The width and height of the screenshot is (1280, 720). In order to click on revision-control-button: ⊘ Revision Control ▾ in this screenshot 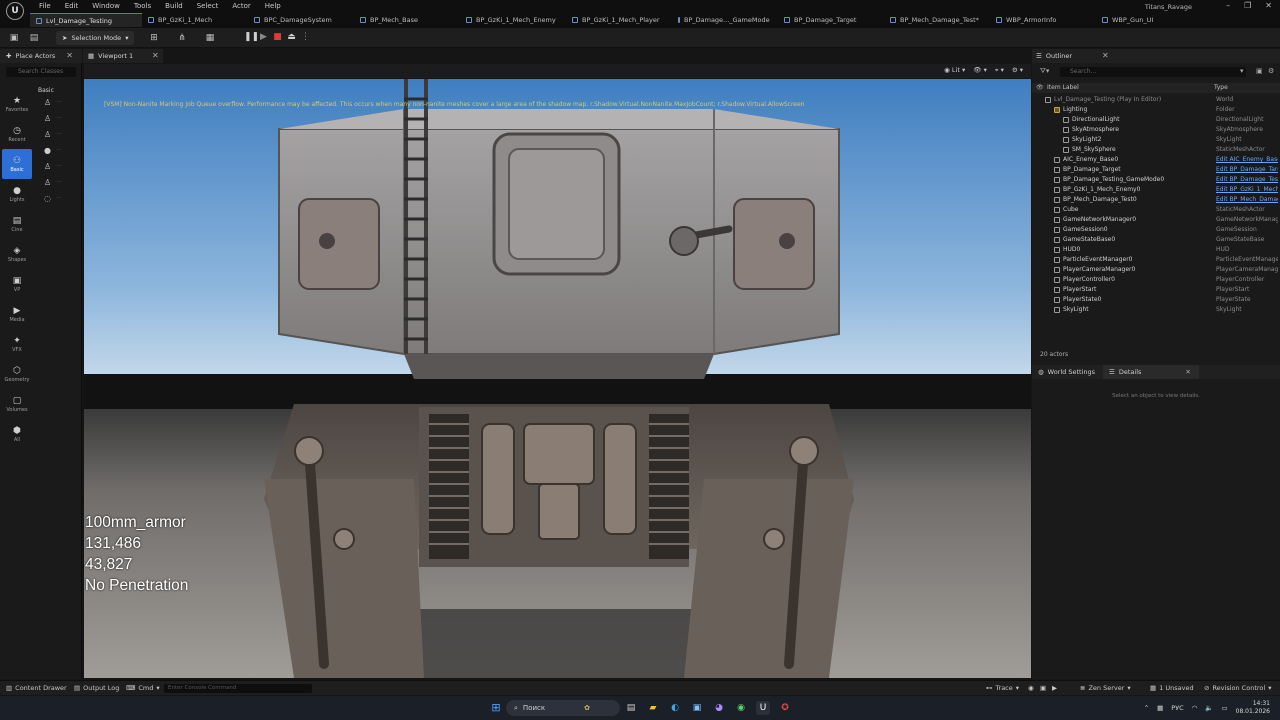, I will do `click(1237, 688)`.